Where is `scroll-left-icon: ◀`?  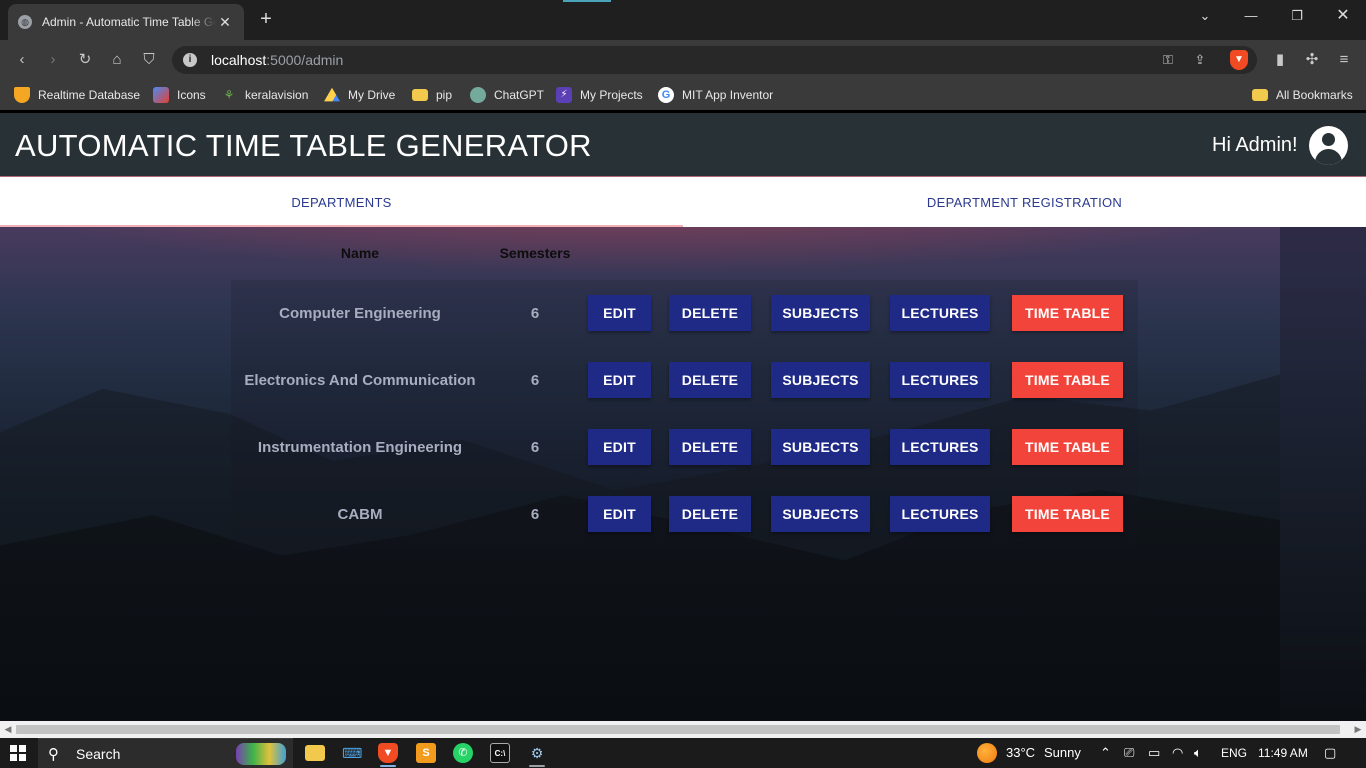
scroll-left-icon: ◀ is located at coordinates (8, 729).